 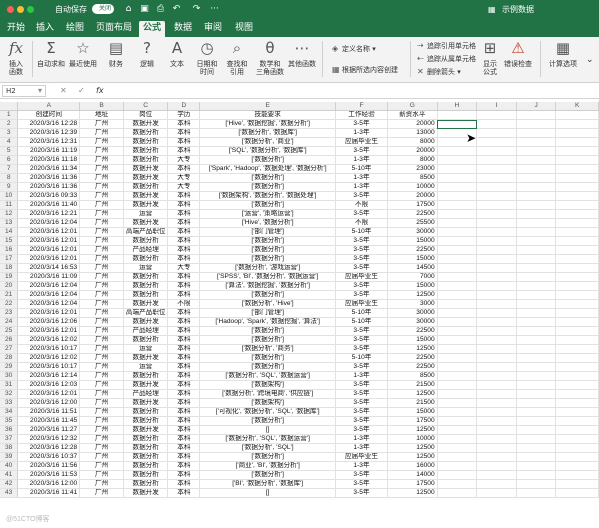 What do you see at coordinates (457, 322) in the screenshot?
I see `cell-H24` at bounding box center [457, 322].